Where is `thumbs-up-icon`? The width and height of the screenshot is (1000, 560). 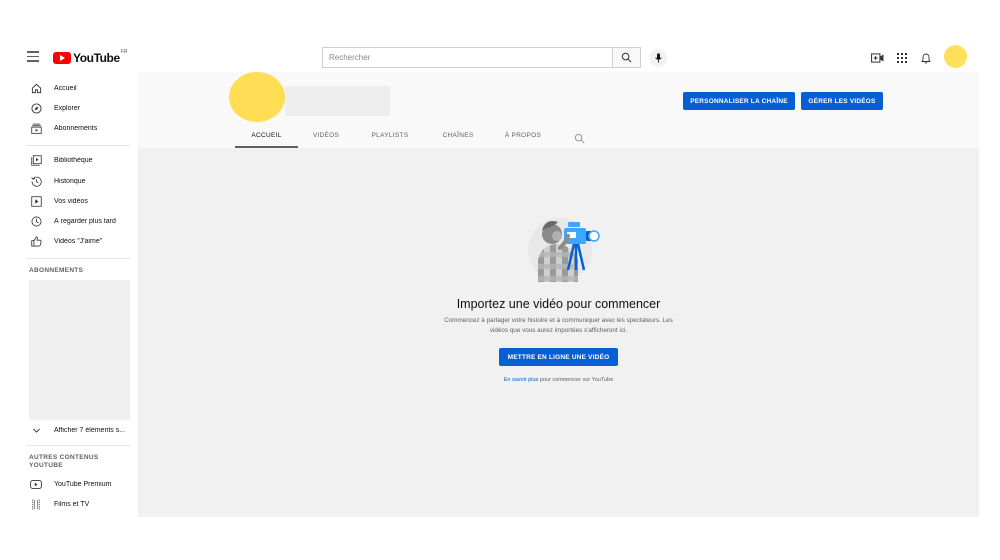
thumbs-up-icon is located at coordinates (36, 241).